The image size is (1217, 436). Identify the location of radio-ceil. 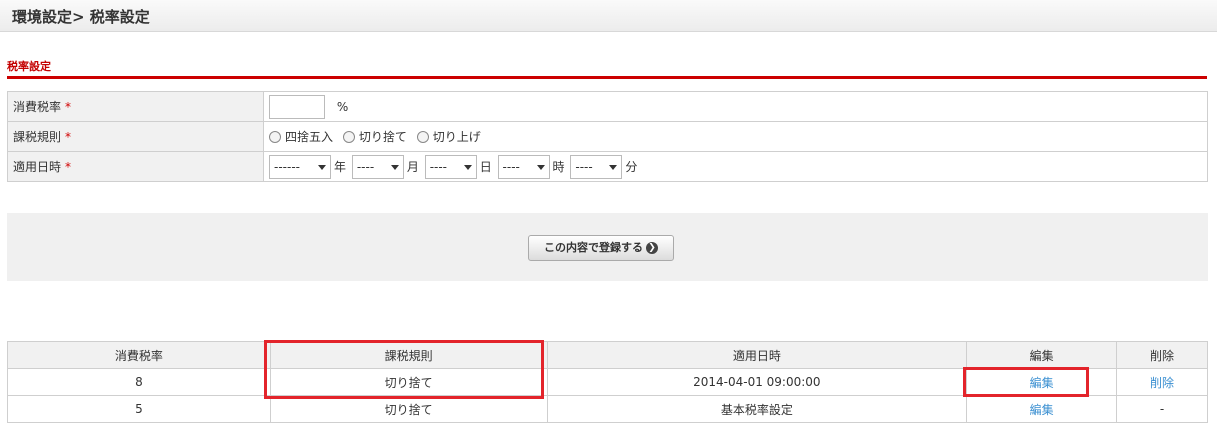
(422, 136).